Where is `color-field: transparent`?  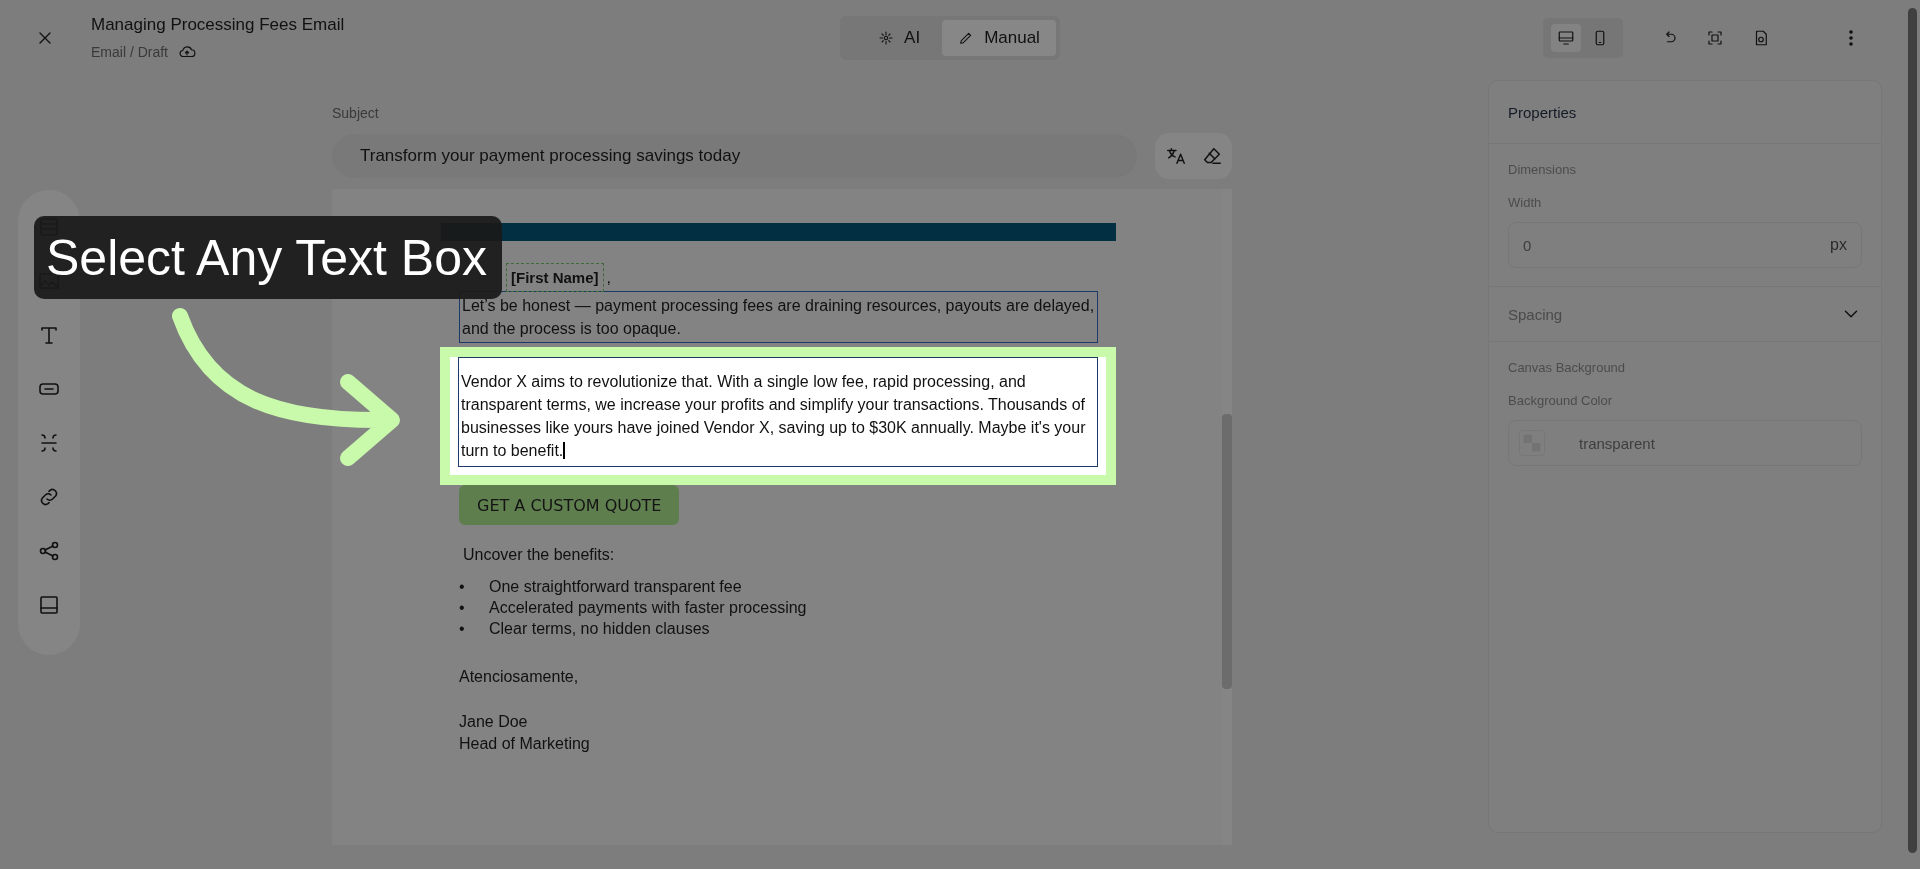 color-field: transparent is located at coordinates (1685, 443).